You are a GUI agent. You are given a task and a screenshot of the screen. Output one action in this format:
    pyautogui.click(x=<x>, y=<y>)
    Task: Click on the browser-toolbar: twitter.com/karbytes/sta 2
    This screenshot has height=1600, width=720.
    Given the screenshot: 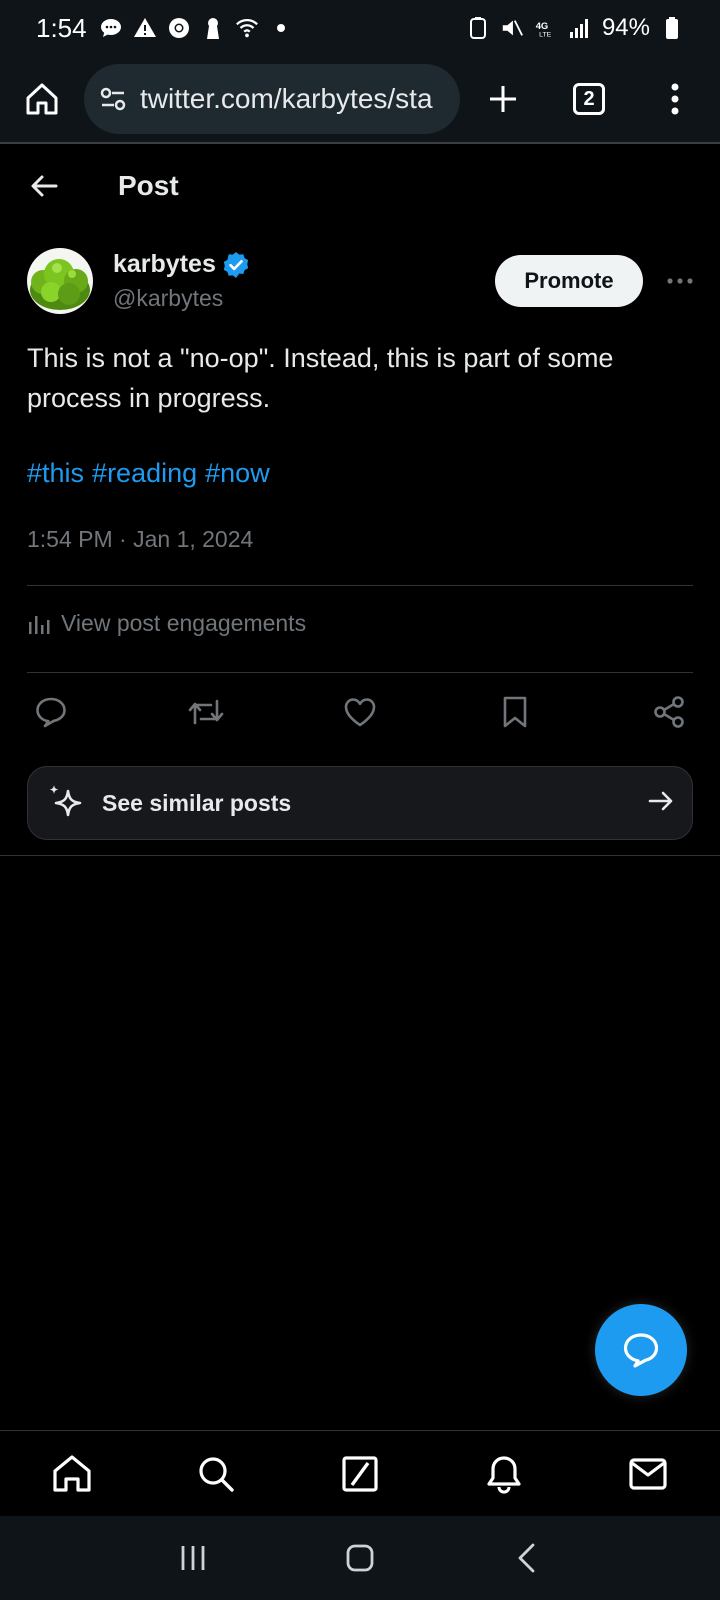 What is the action you would take?
    pyautogui.click(x=360, y=100)
    